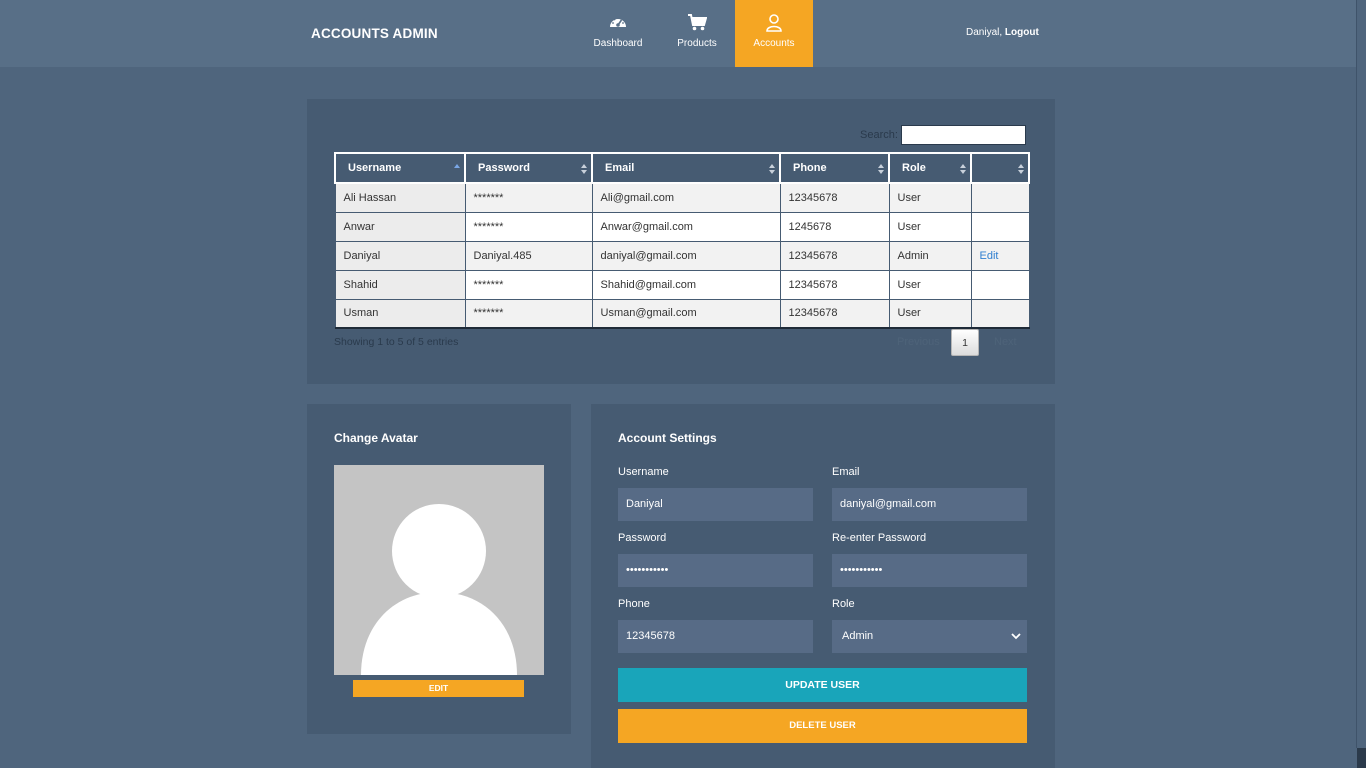 The height and width of the screenshot is (768, 1366). What do you see at coordinates (686, 197) in the screenshot?
I see `cell-email: Ali@gmail.com` at bounding box center [686, 197].